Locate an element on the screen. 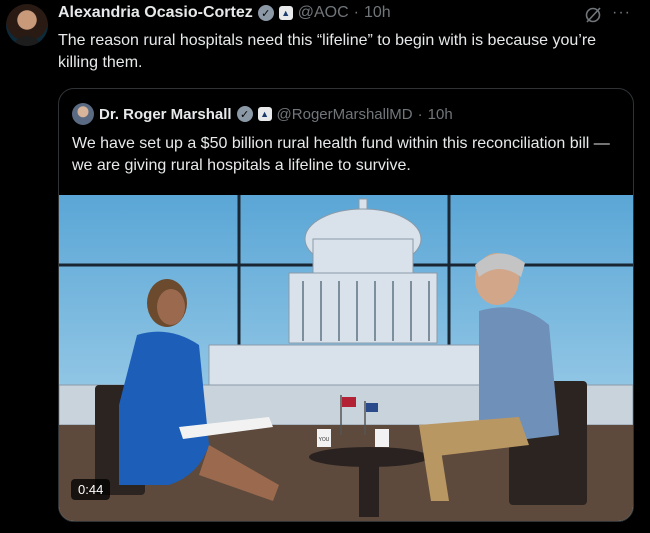  author-avatar is located at coordinates (27, 25).